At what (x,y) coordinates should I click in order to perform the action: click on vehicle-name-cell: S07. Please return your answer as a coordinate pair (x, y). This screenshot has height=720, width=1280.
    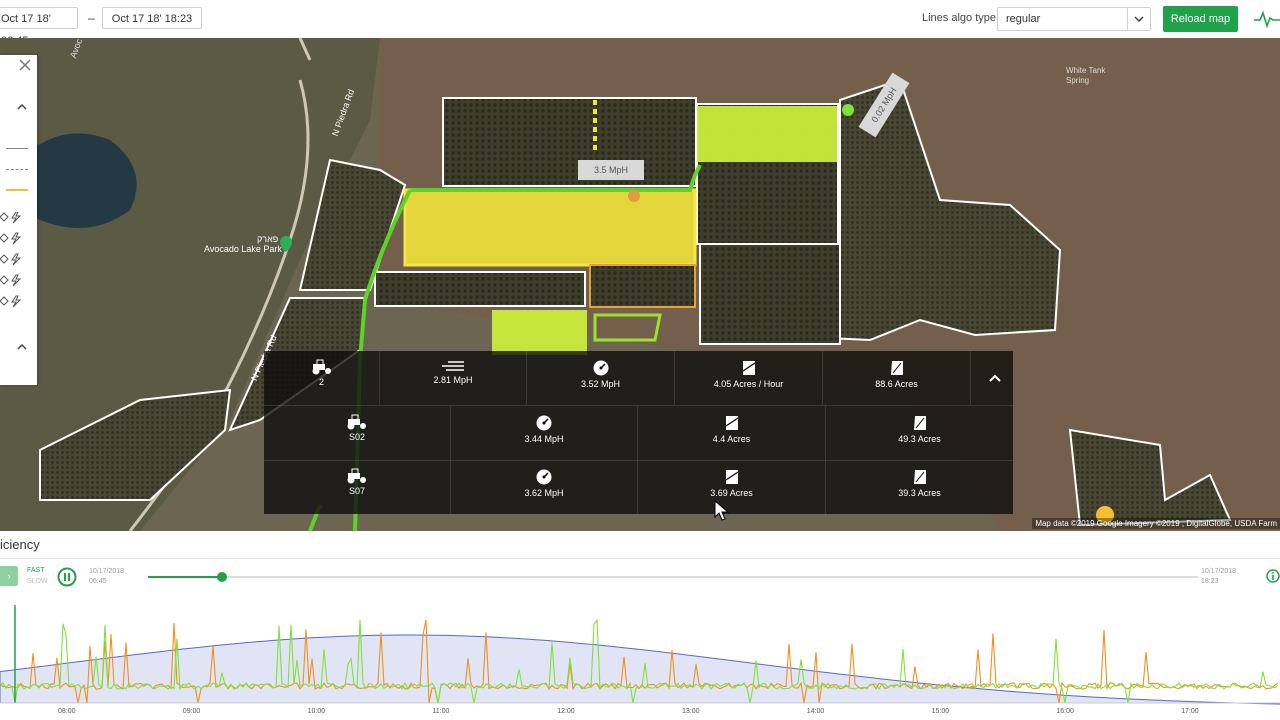
    Looking at the image, I should click on (357, 487).